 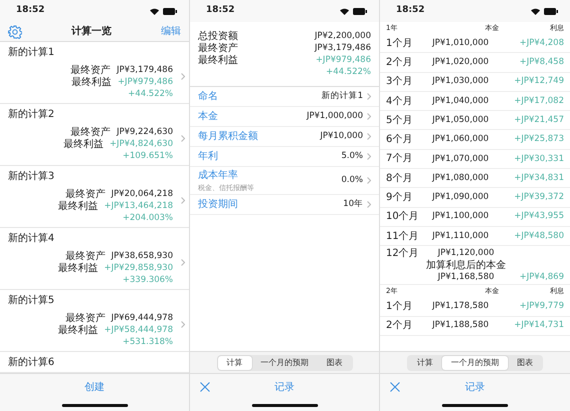 I want to click on summary-value: JP¥2,200,000, so click(x=342, y=36).